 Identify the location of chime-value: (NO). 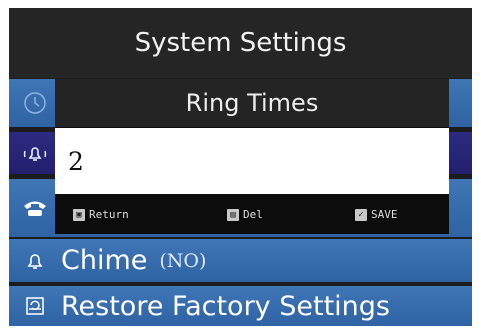
(183, 260).